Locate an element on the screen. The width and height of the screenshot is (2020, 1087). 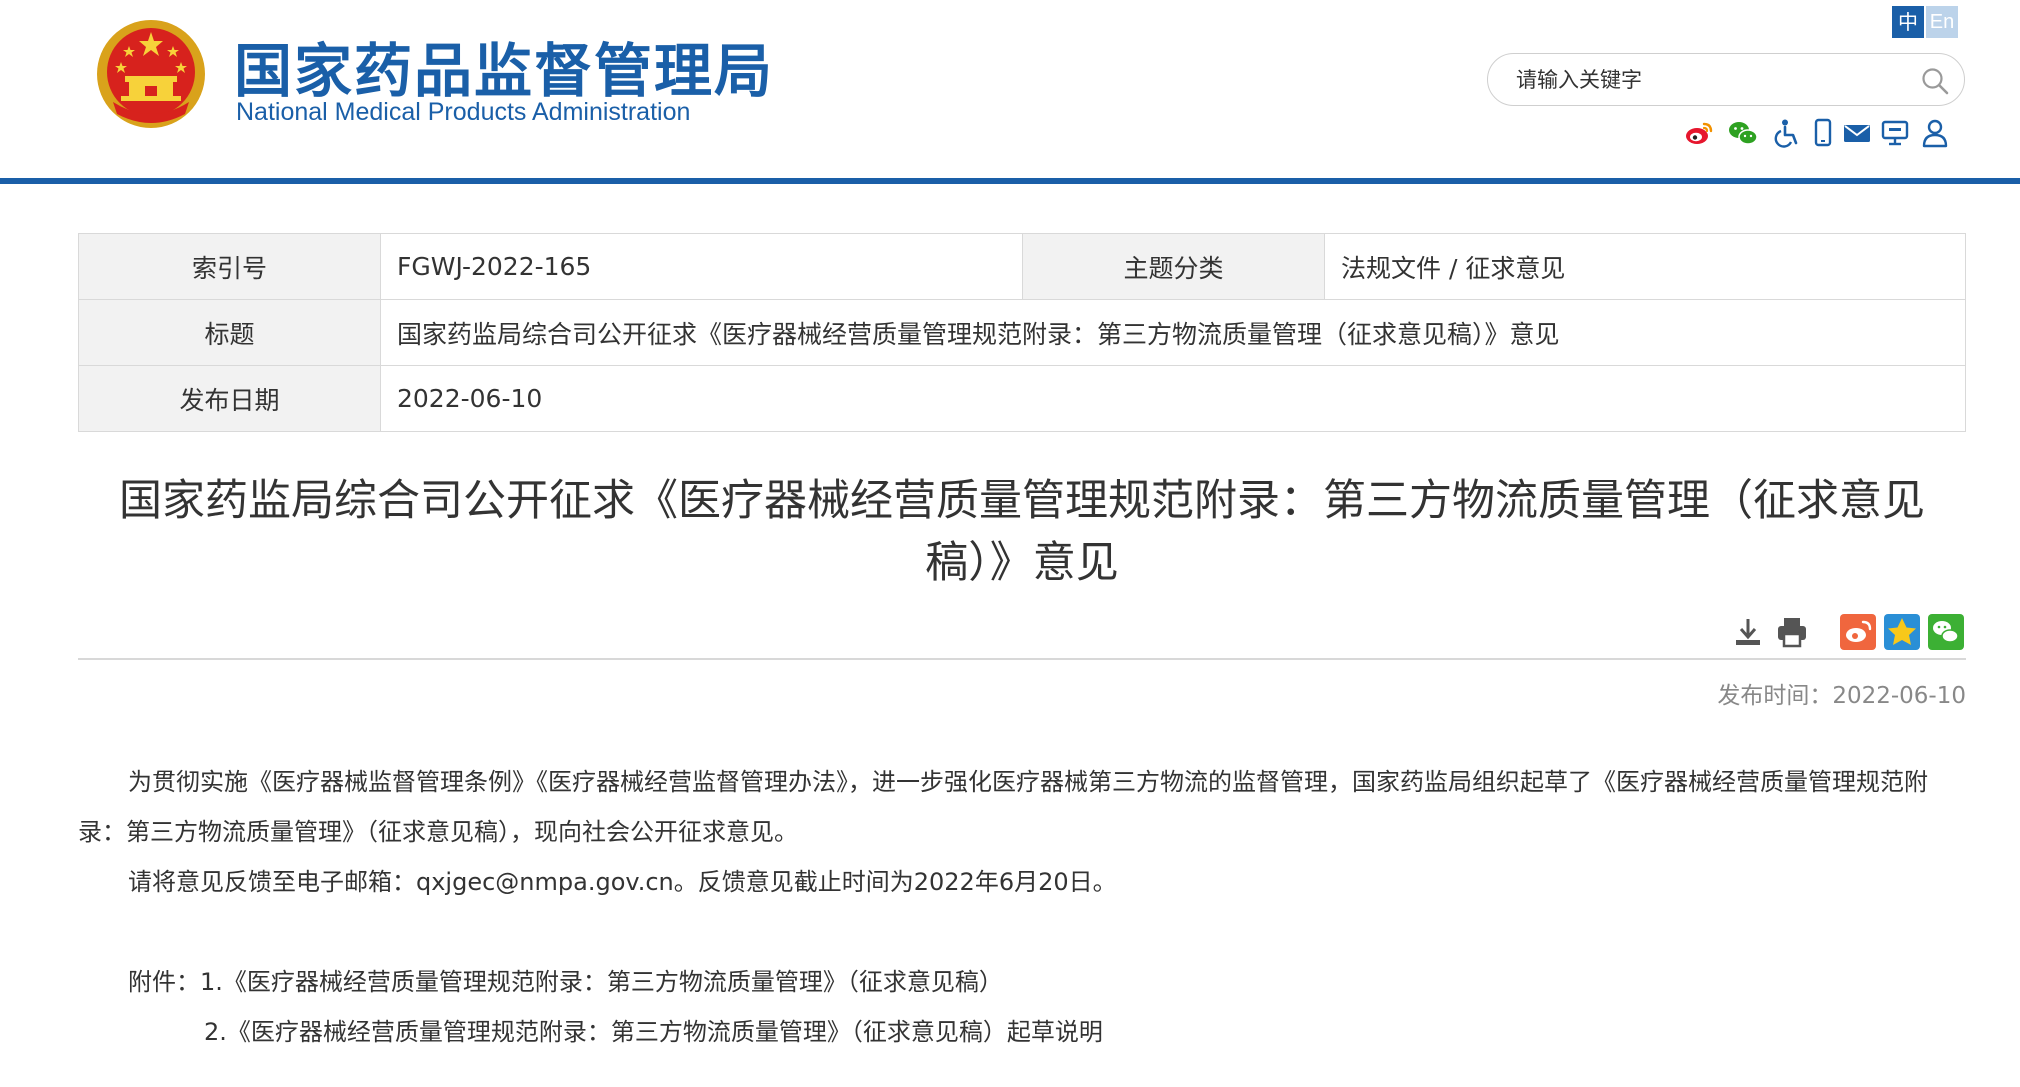
weibo-share-icon is located at coordinates (1858, 632).